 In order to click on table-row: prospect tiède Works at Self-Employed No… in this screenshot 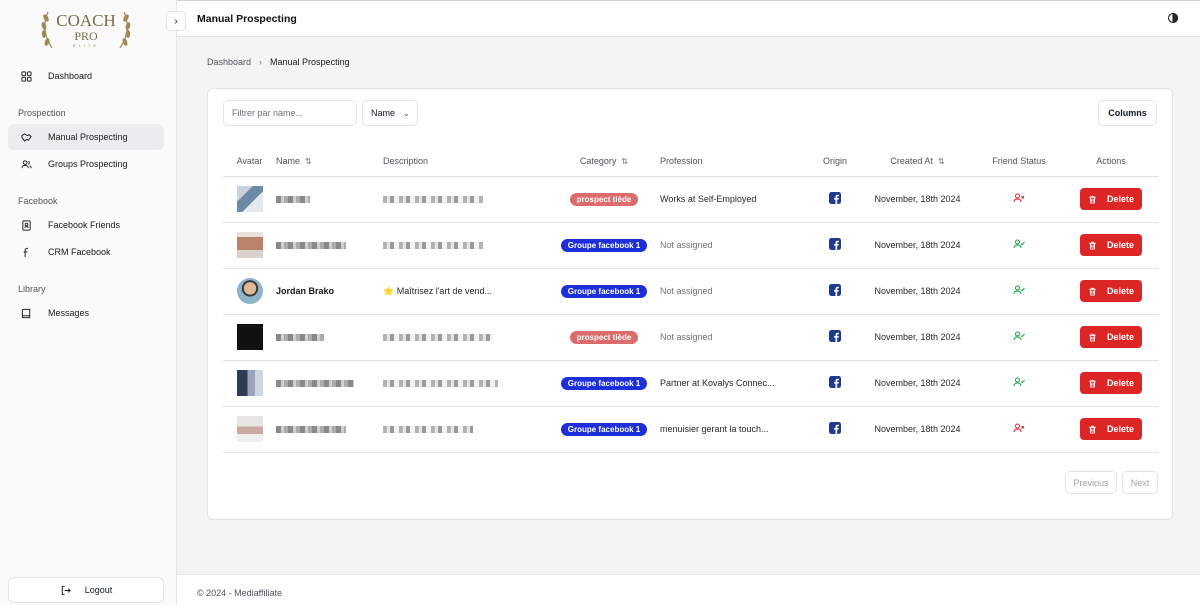, I will do `click(691, 199)`.